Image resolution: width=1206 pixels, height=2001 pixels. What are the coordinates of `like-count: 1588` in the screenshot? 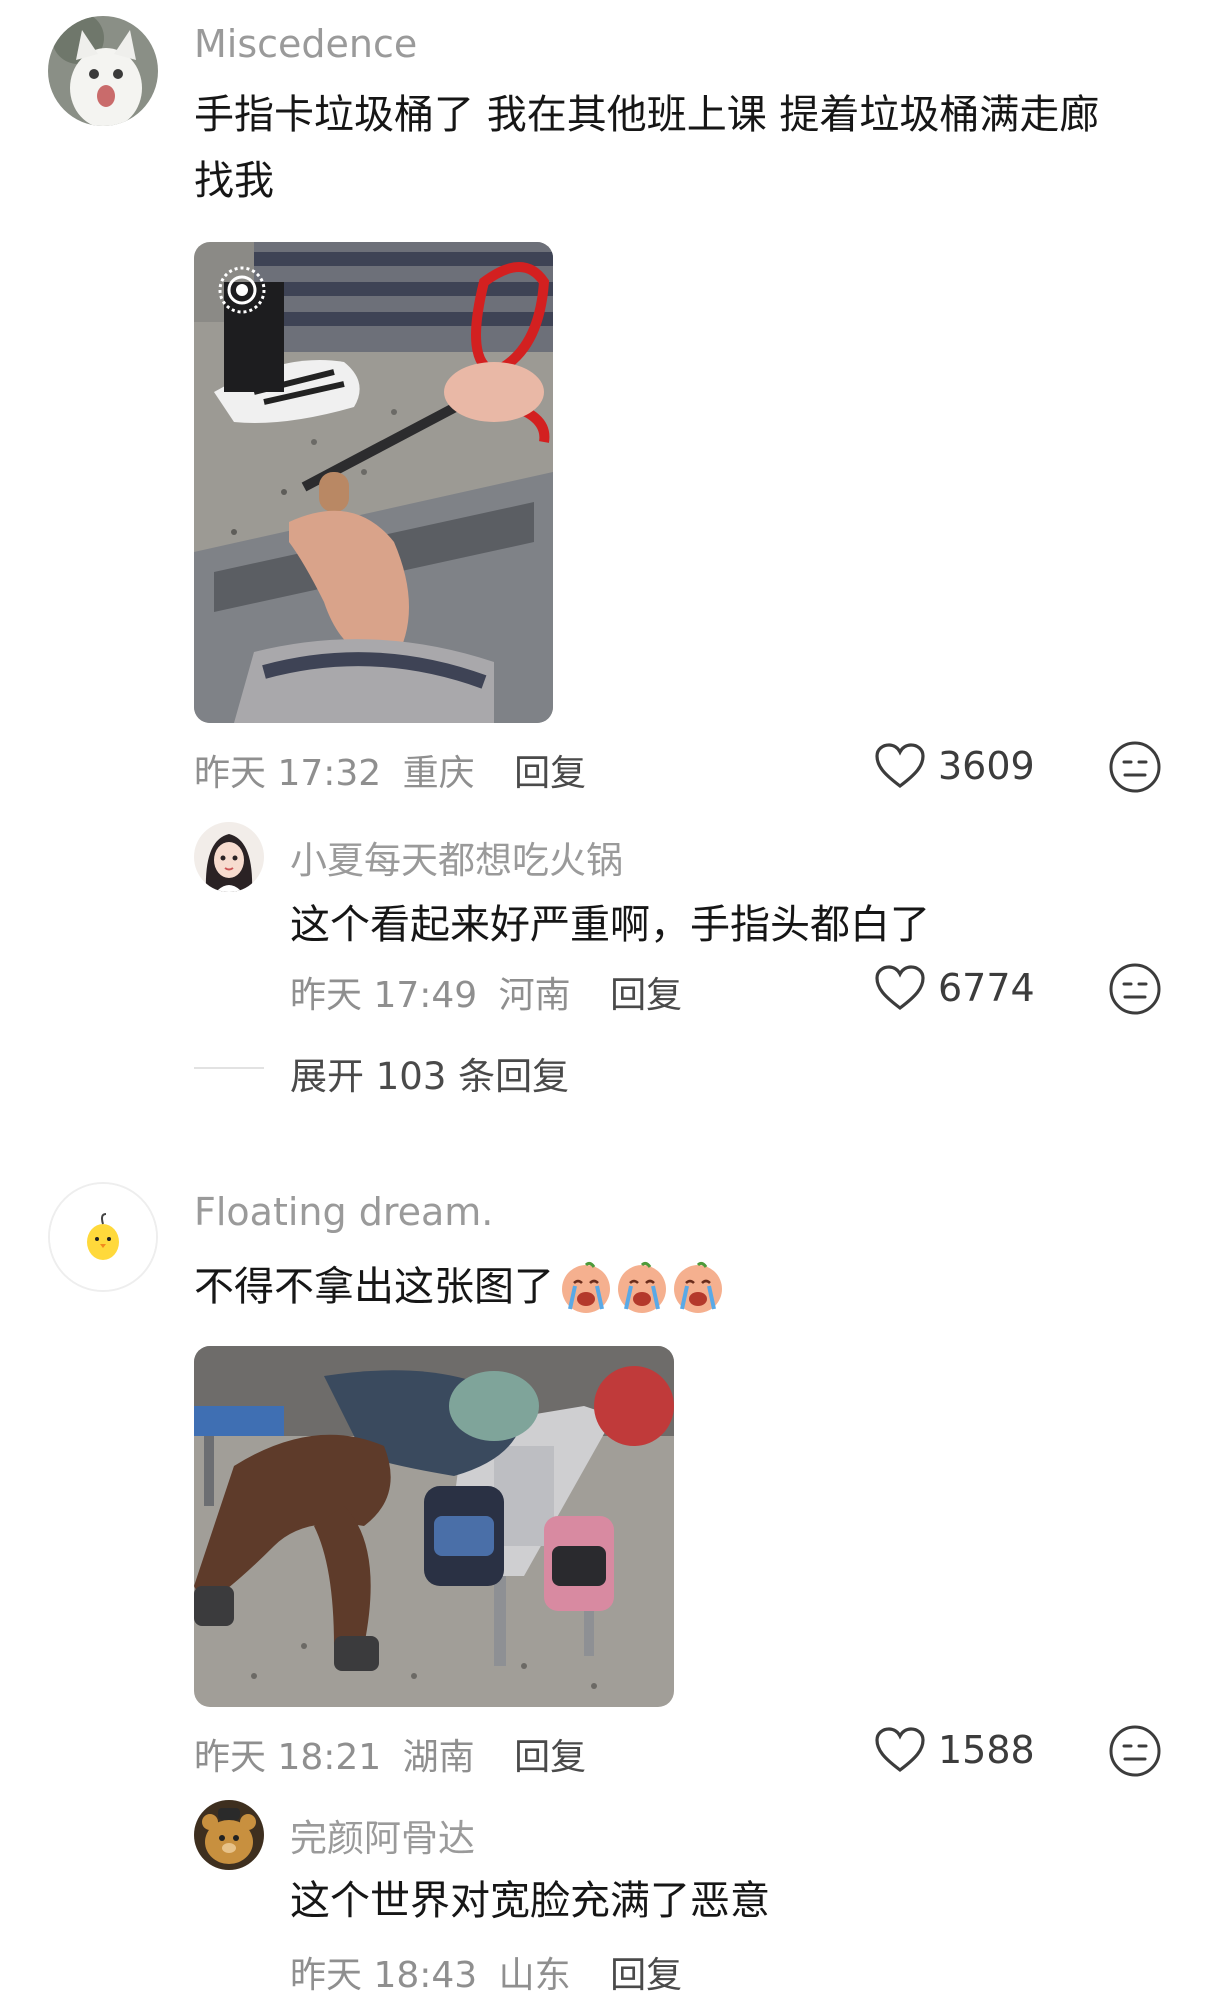 It's located at (986, 1750).